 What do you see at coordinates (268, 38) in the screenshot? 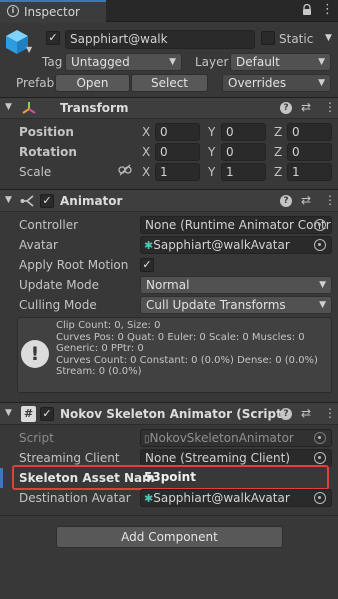
I see `static-checkbox` at bounding box center [268, 38].